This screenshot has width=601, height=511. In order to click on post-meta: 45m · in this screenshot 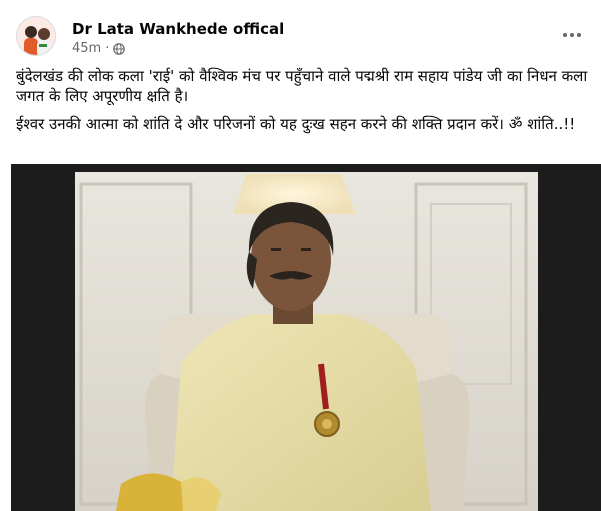, I will do `click(99, 48)`.